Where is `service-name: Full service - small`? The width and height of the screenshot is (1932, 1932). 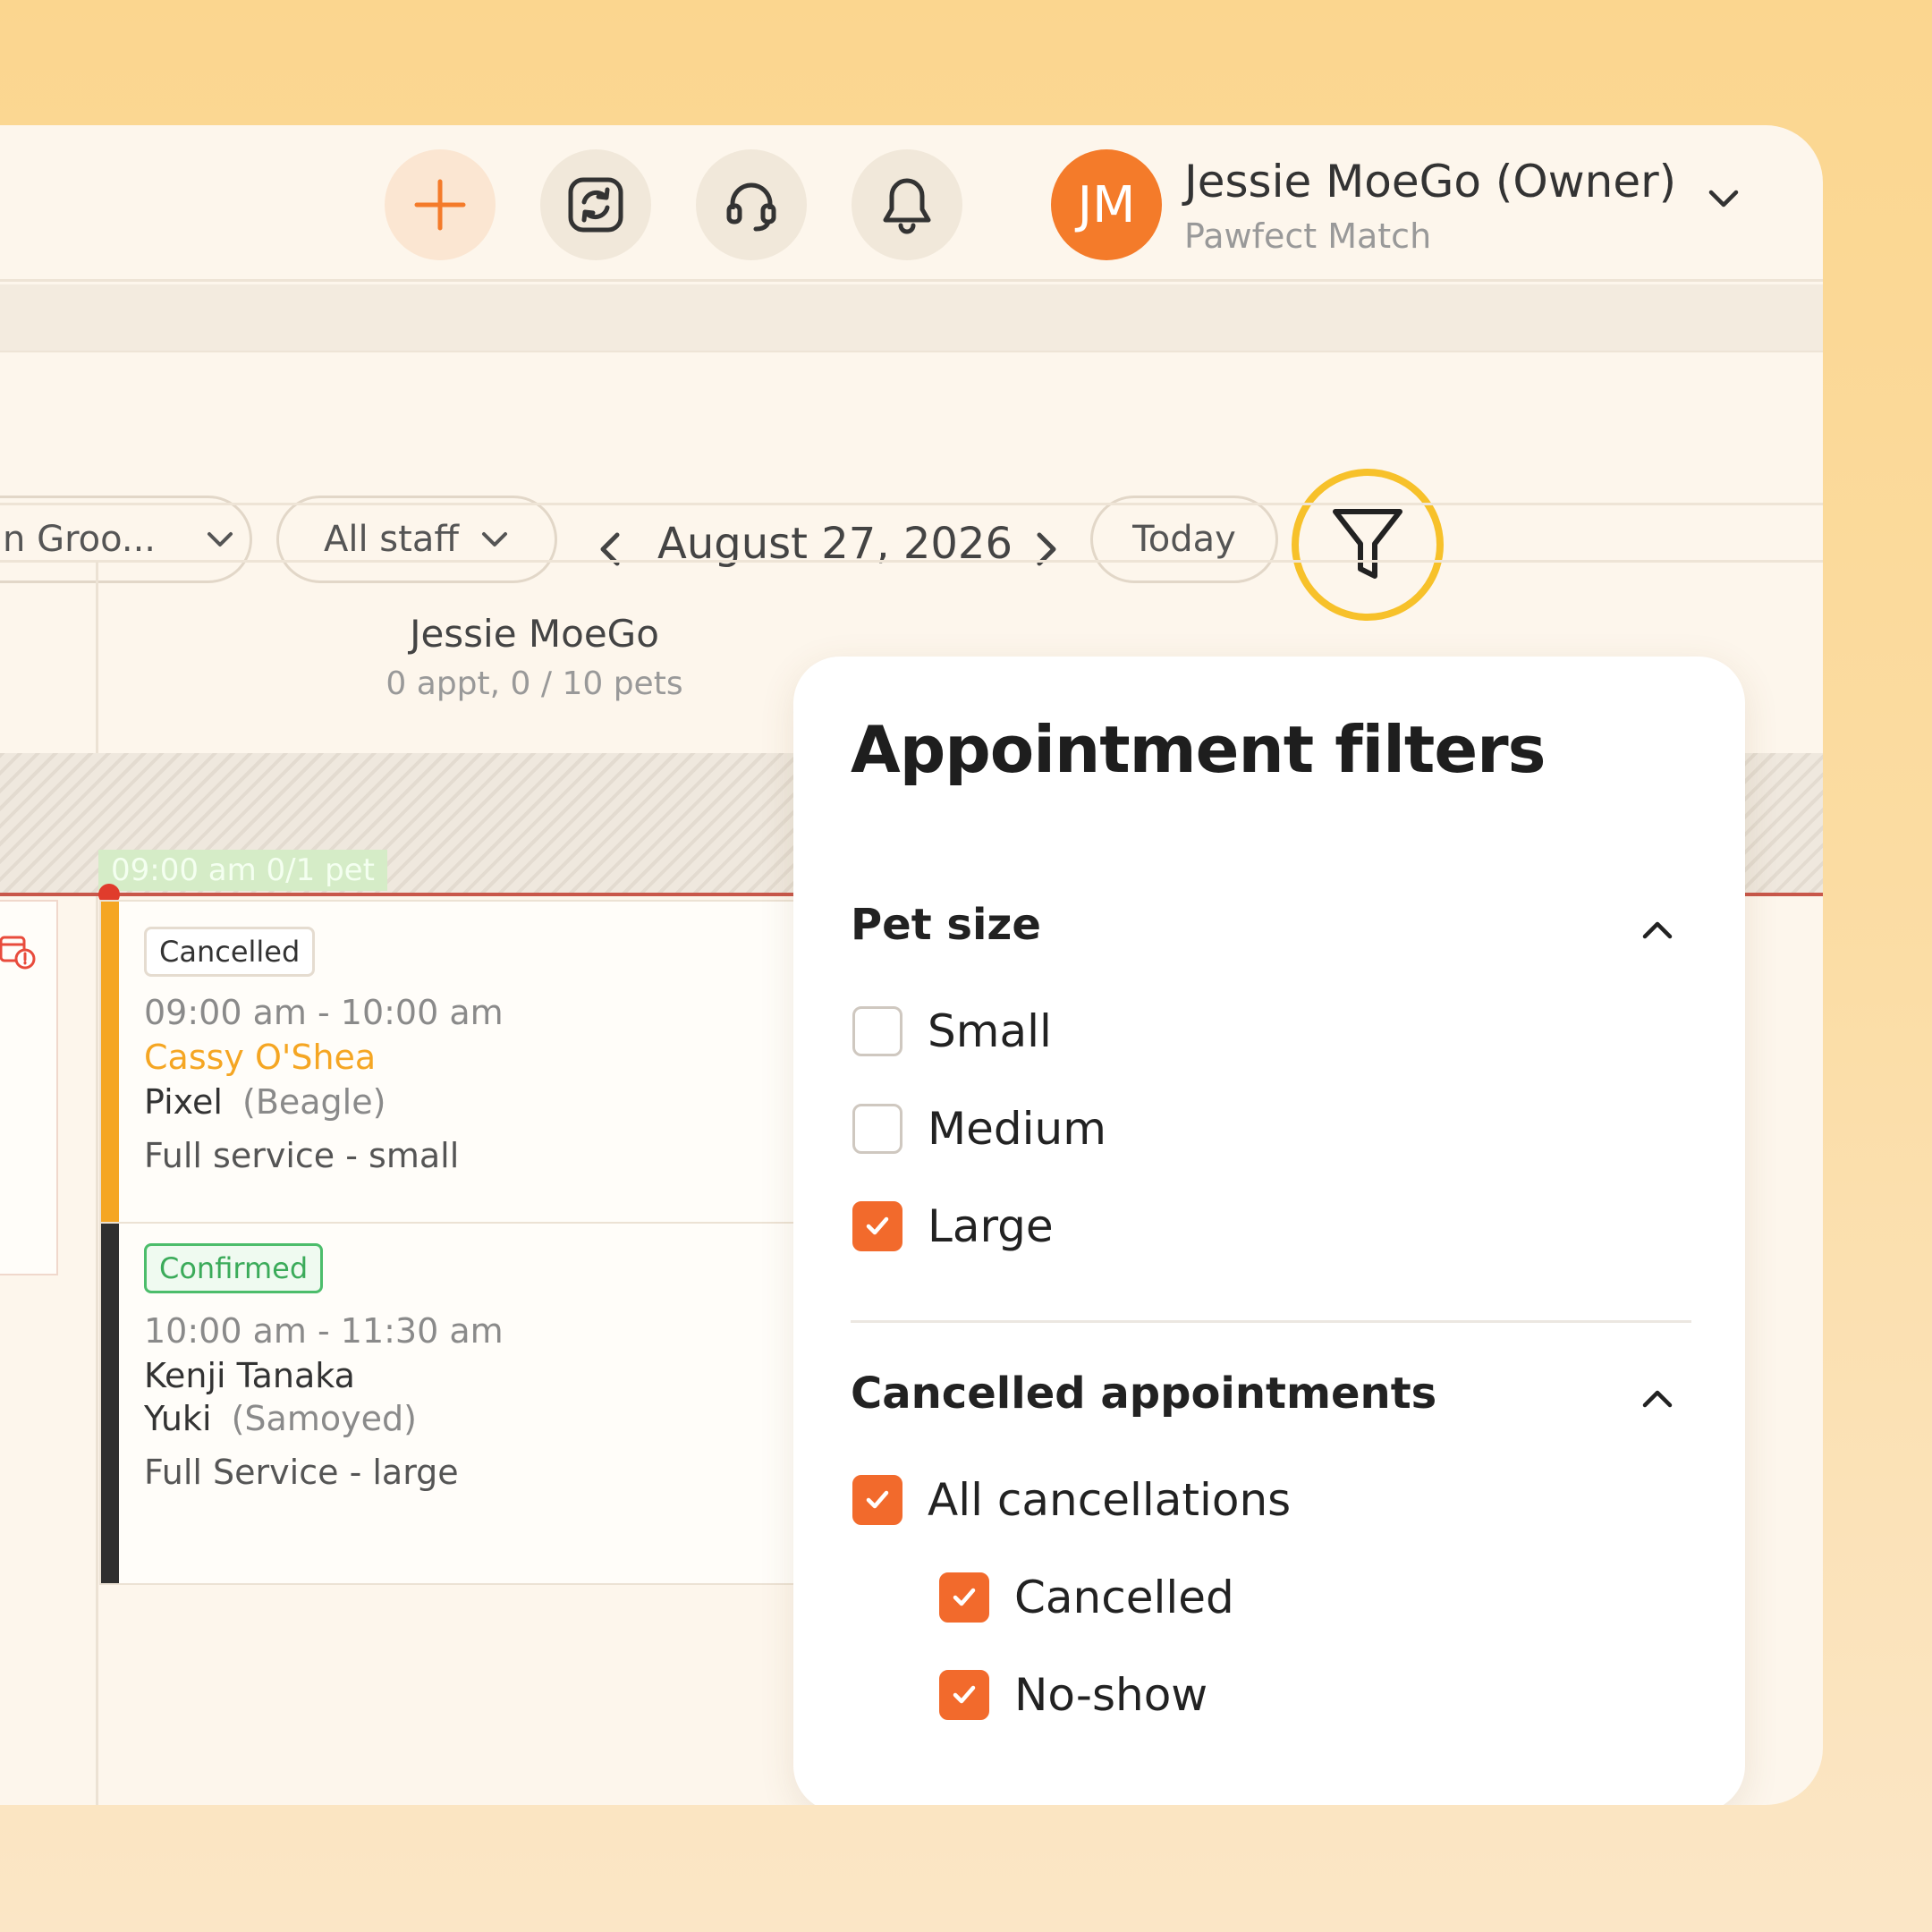
service-name: Full service - small is located at coordinates (302, 1155).